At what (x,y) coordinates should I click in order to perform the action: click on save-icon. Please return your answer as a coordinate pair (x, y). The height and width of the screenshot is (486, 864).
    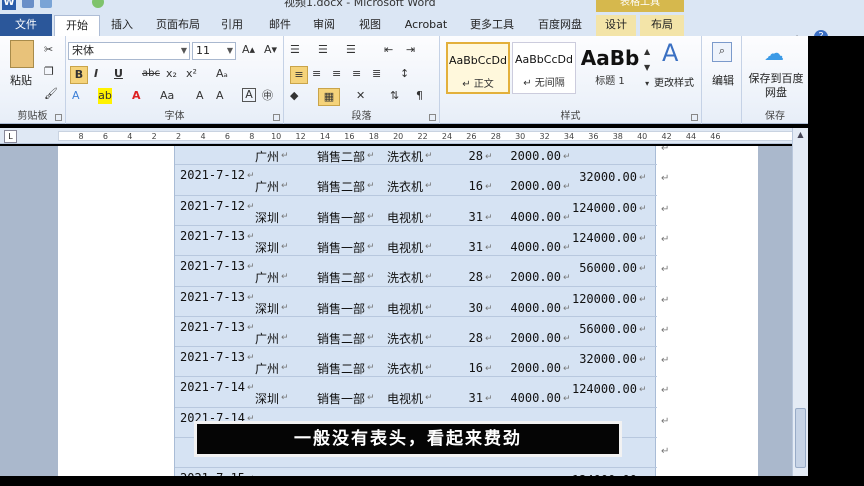
    Looking at the image, I should click on (28, 4).